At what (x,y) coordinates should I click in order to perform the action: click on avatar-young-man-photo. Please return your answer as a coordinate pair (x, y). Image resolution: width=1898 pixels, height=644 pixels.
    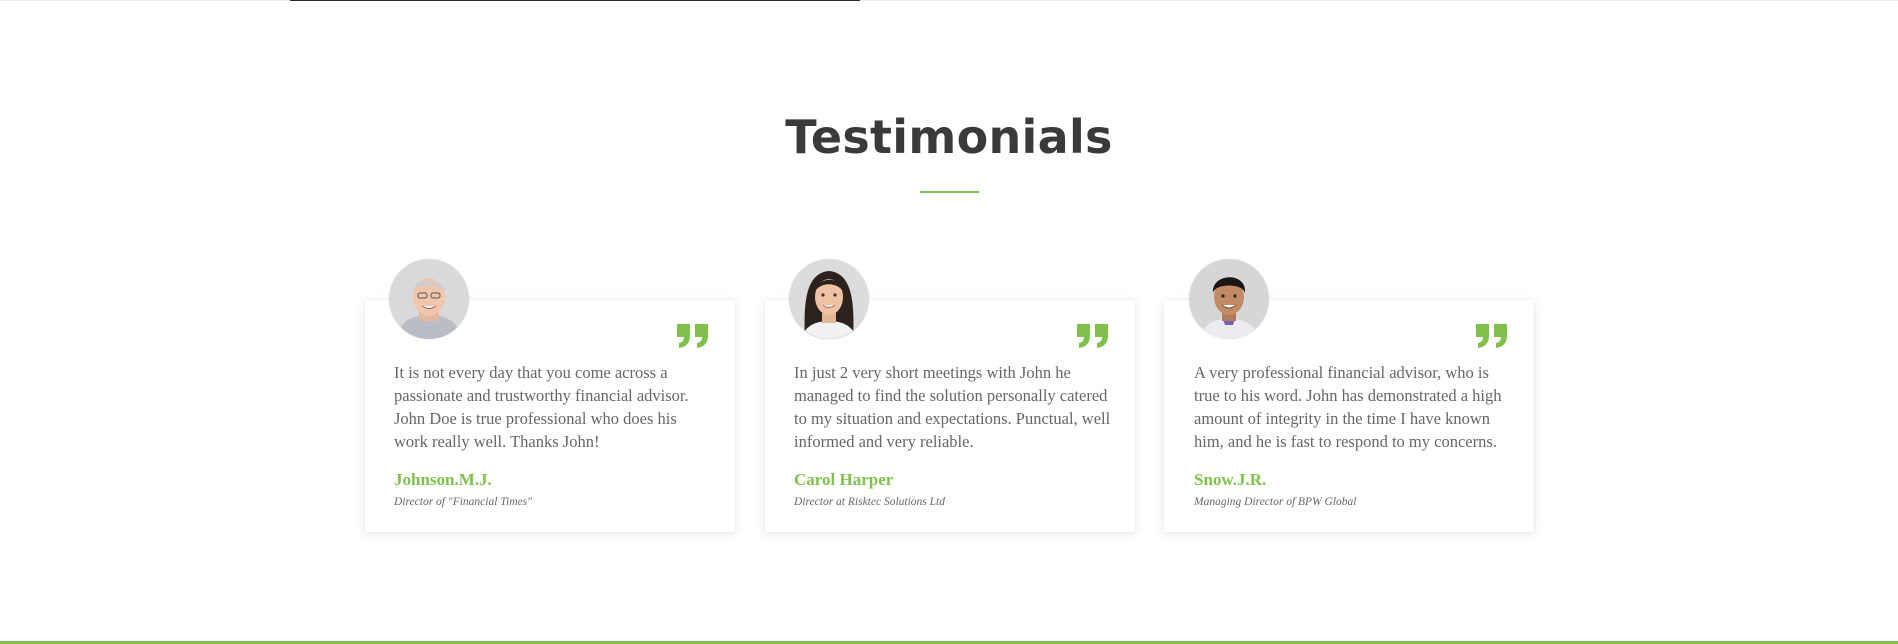
    Looking at the image, I should click on (1229, 299).